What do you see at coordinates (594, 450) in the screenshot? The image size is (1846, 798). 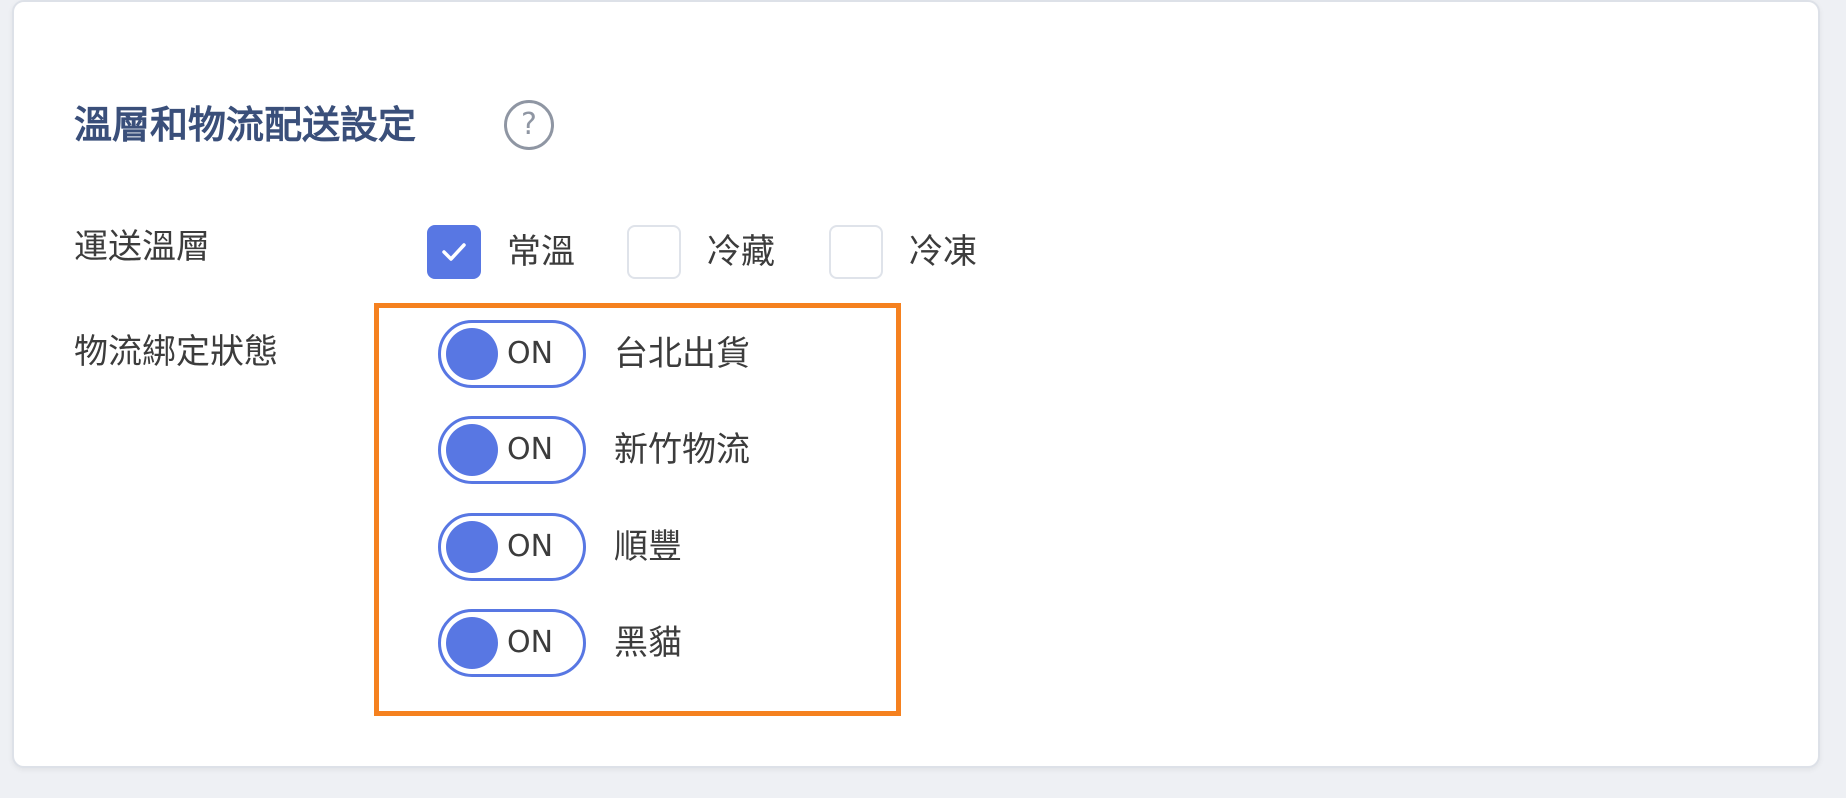 I see `carrier-row-hct: ON 新竹物流` at bounding box center [594, 450].